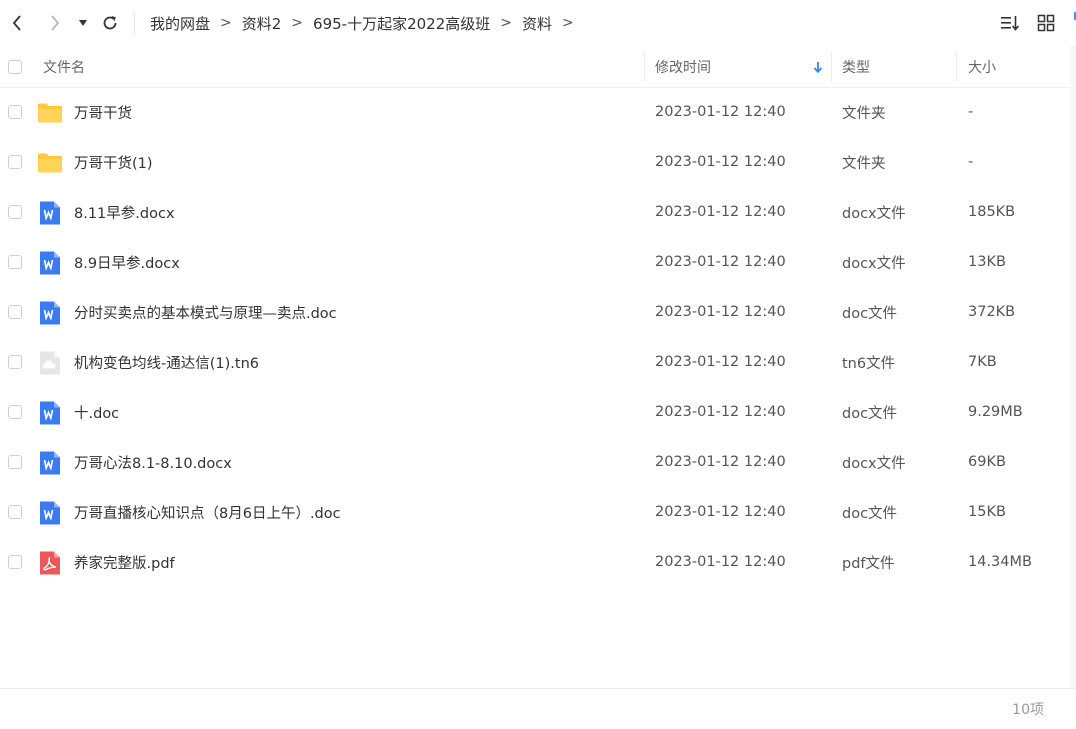  Describe the element at coordinates (50, 563) in the screenshot. I see `pdf-icon` at that location.